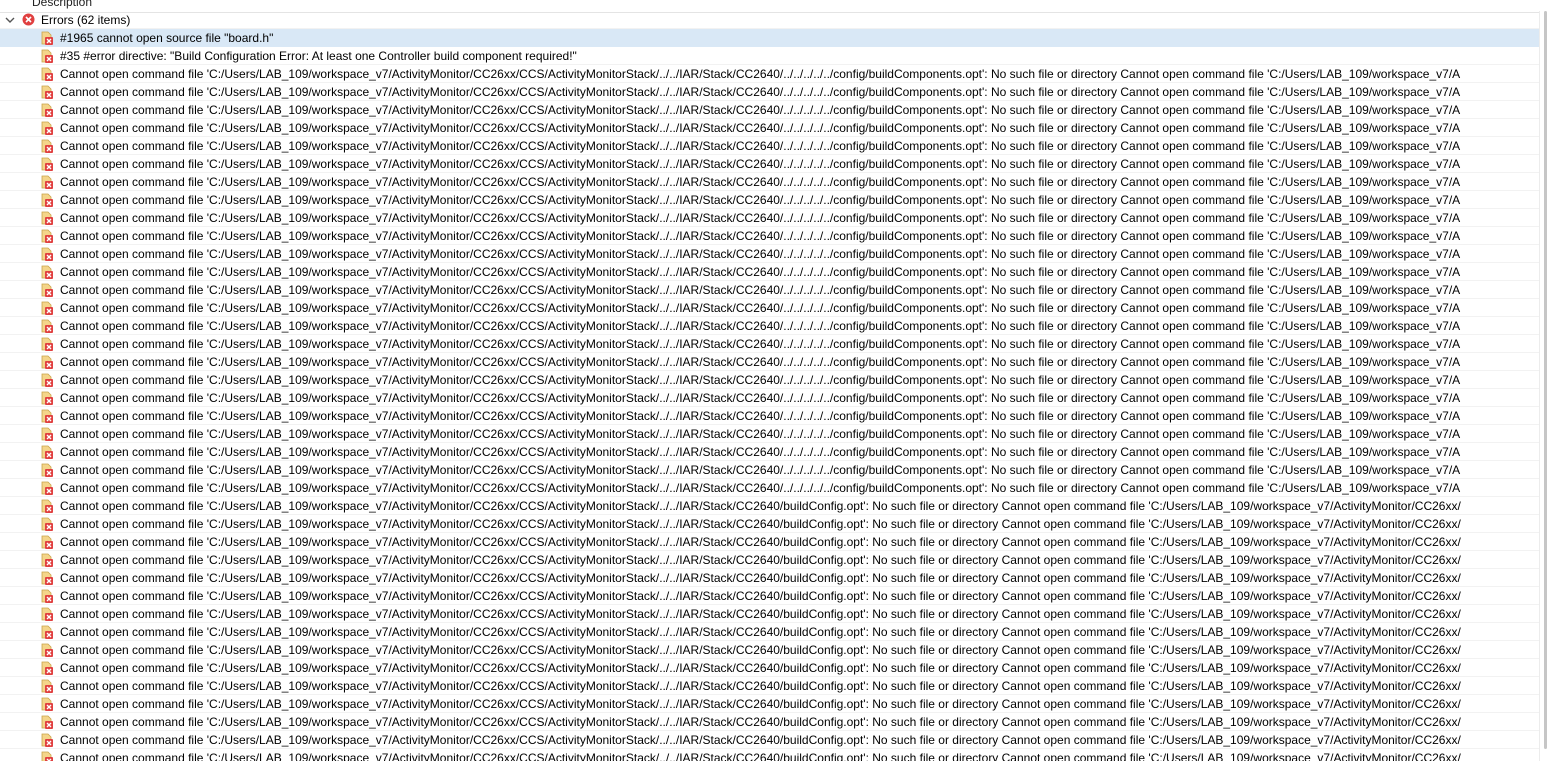 This screenshot has height=761, width=1551. I want to click on column-header-label: Description, so click(62, 4).